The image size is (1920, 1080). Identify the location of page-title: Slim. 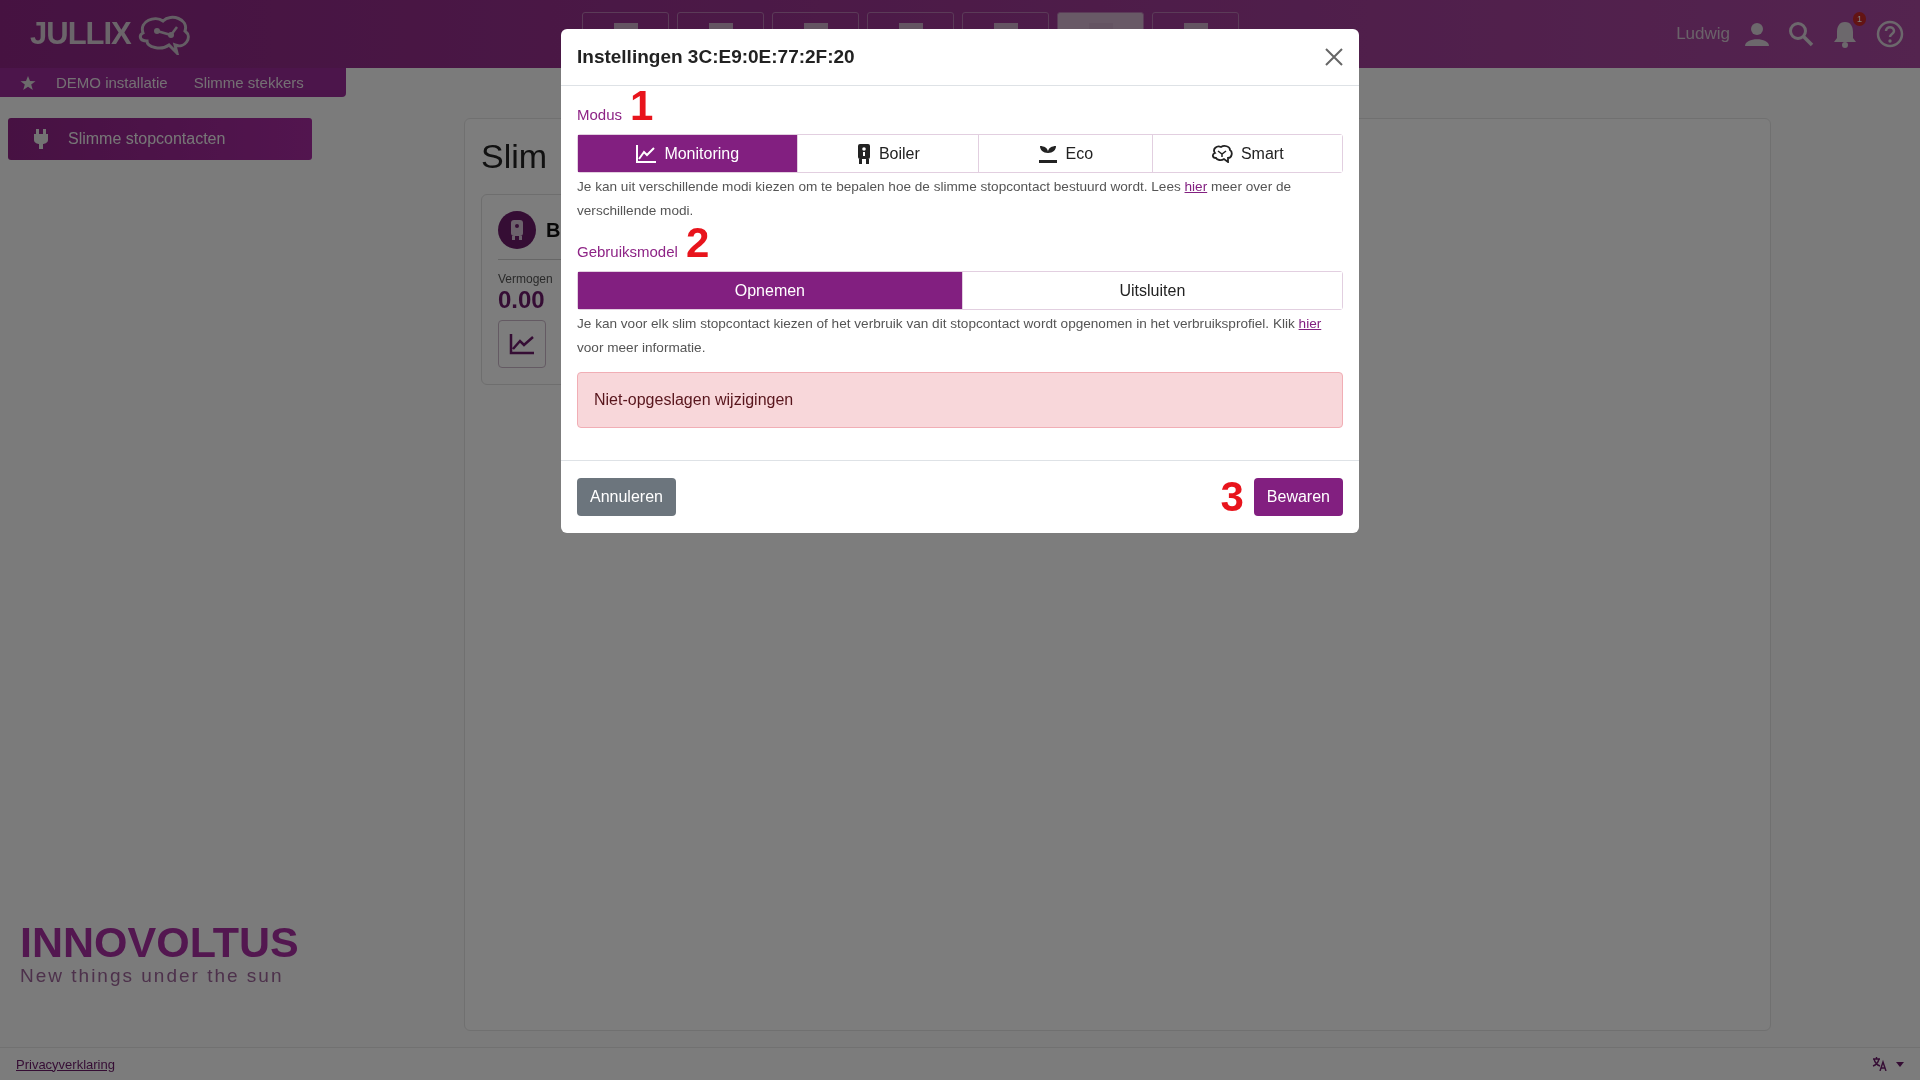
(514, 156).